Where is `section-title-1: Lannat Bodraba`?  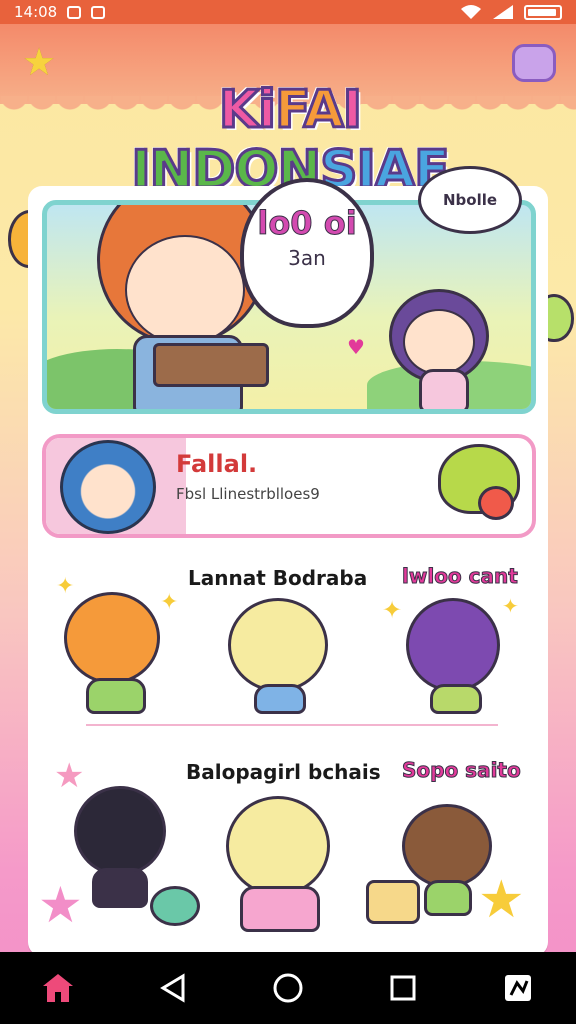
section-title-1: Lannat Bodraba is located at coordinates (278, 578).